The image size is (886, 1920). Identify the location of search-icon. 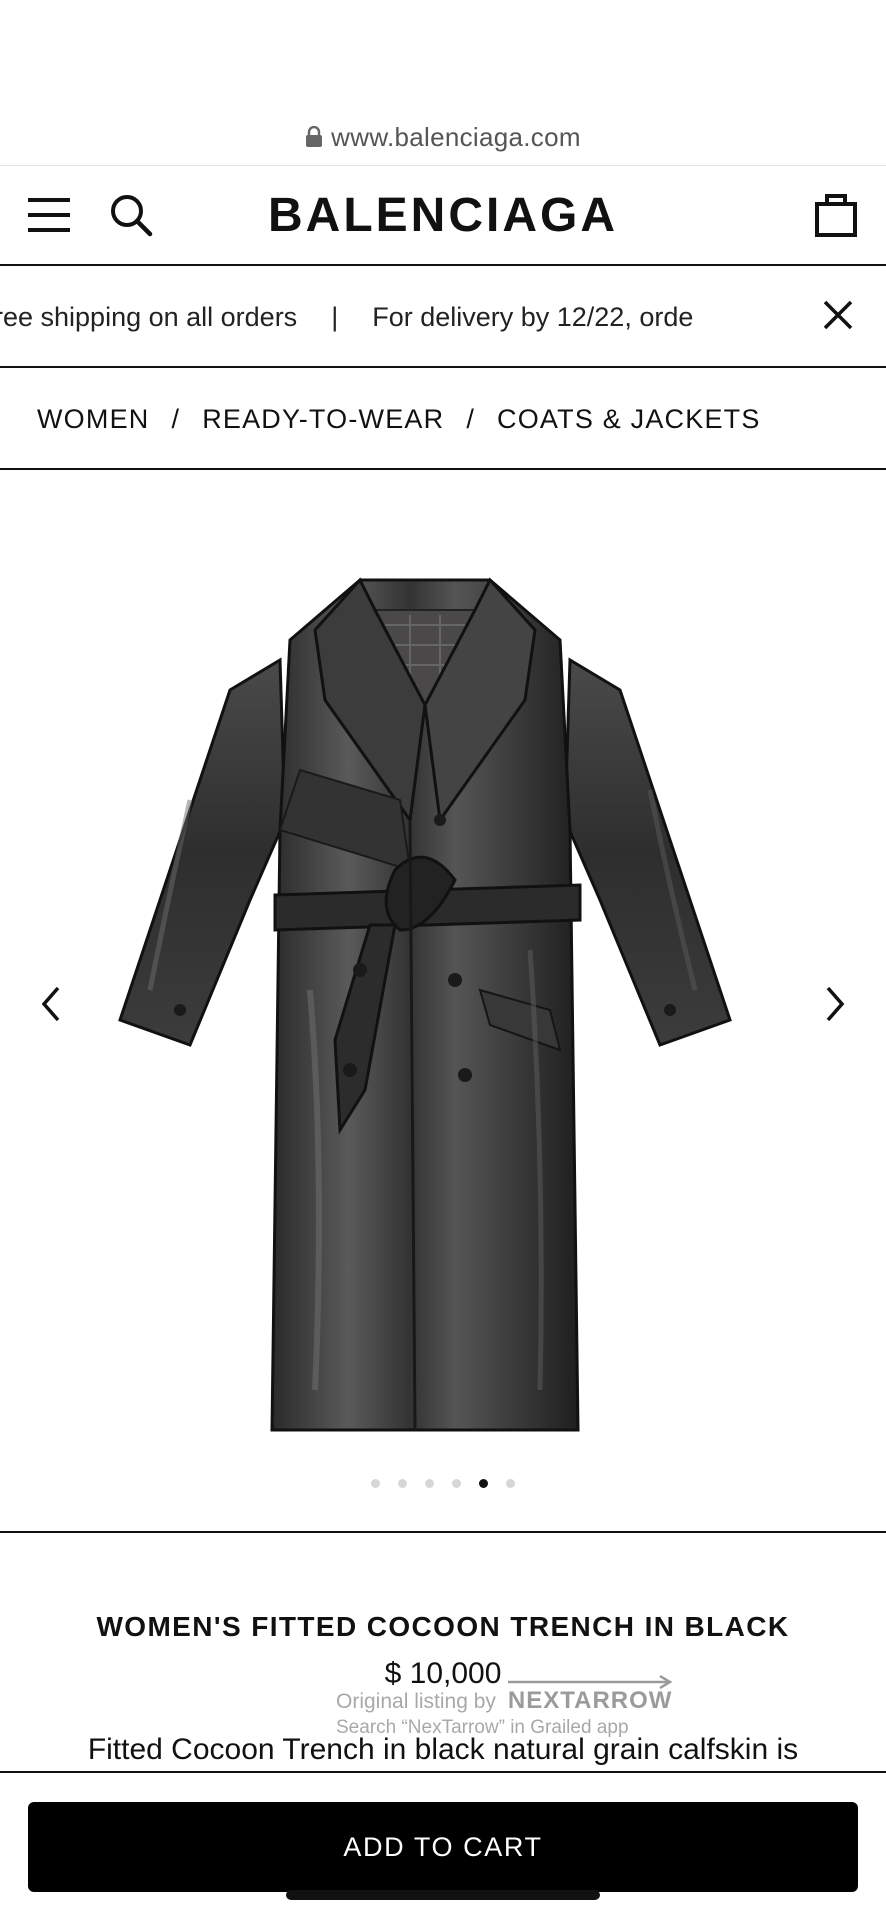
(131, 215).